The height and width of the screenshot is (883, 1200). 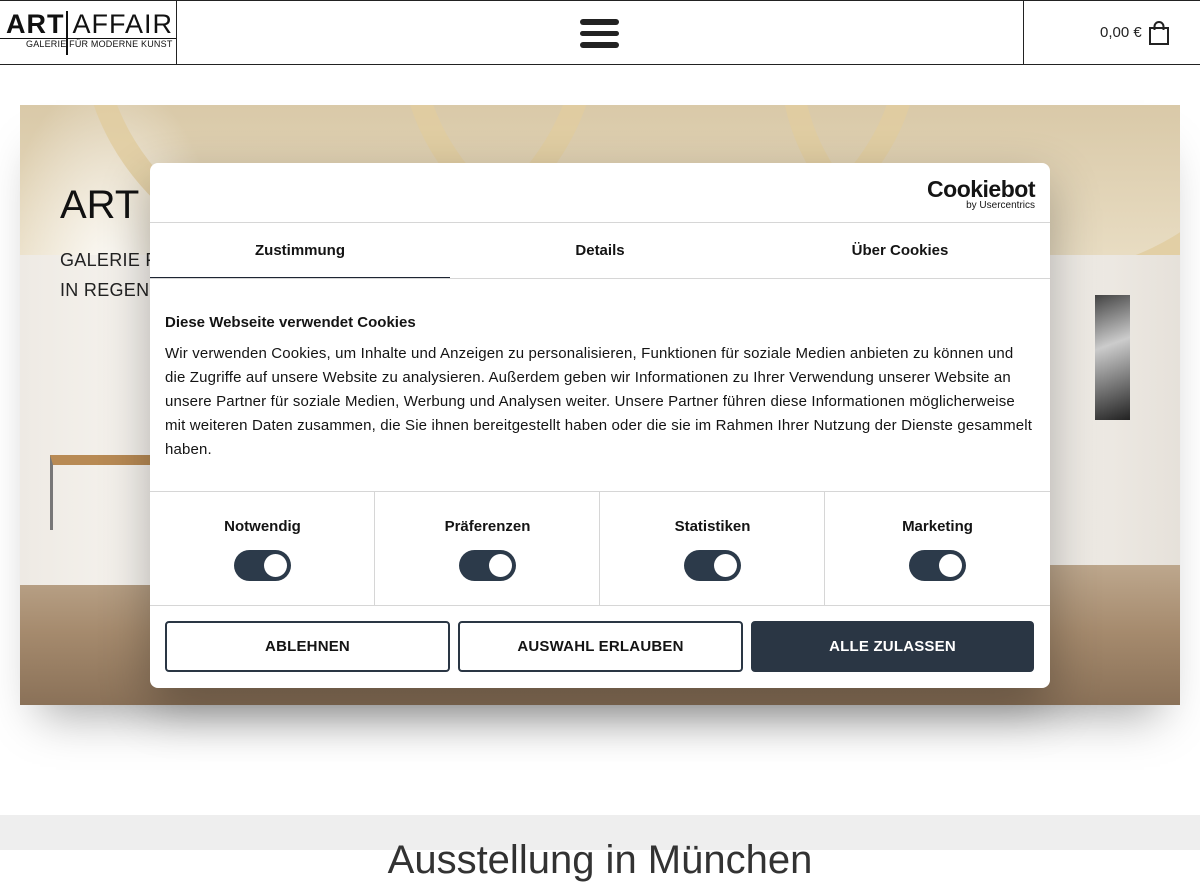 What do you see at coordinates (262, 548) in the screenshot?
I see `category-notwendig: Notwendig` at bounding box center [262, 548].